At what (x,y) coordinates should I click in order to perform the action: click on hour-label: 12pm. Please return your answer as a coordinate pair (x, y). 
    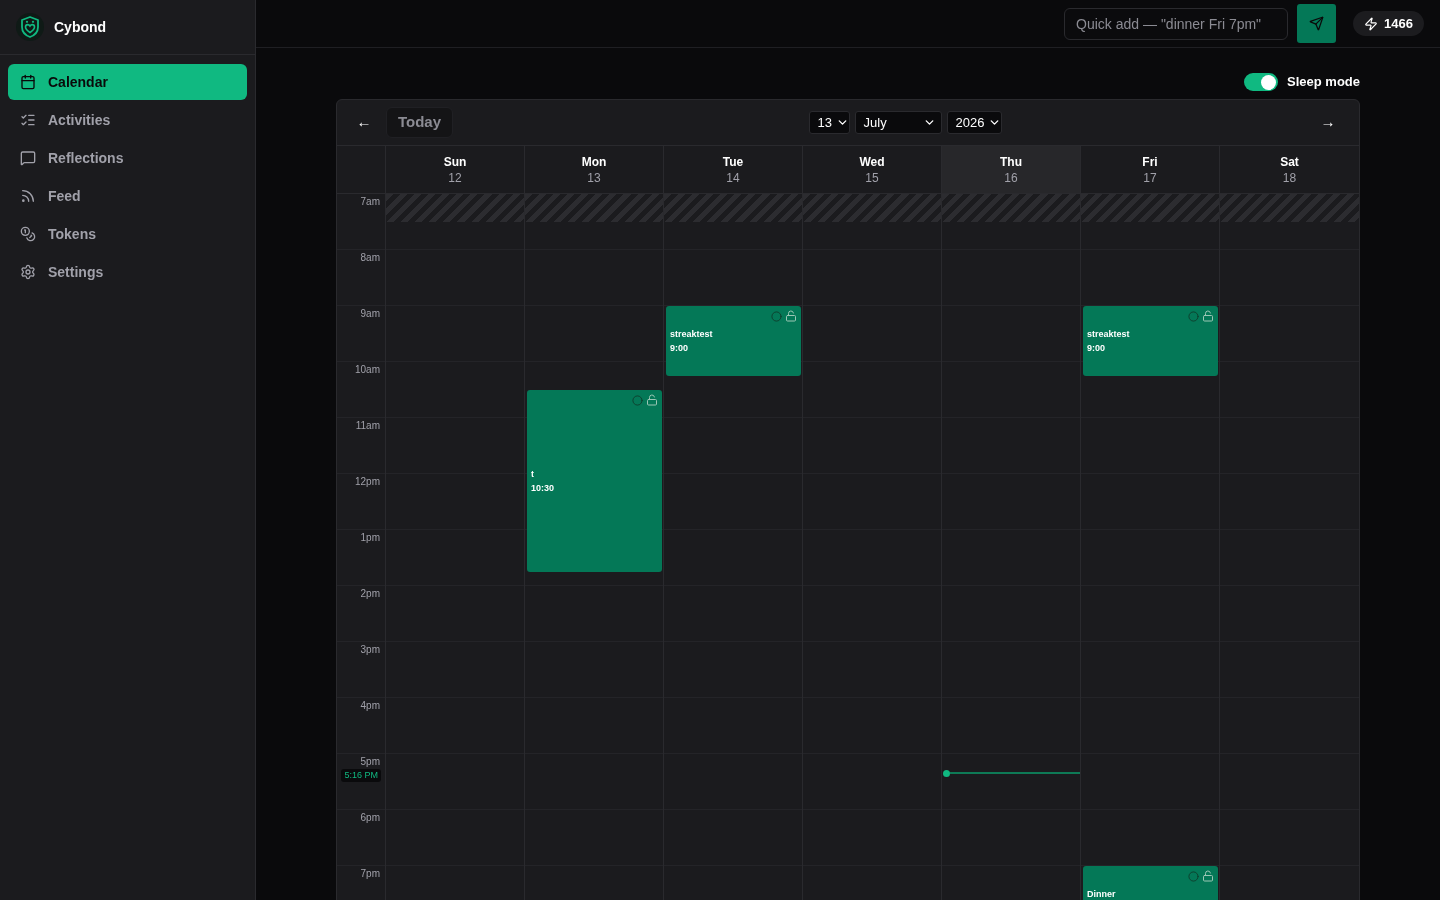
    Looking at the image, I should click on (367, 482).